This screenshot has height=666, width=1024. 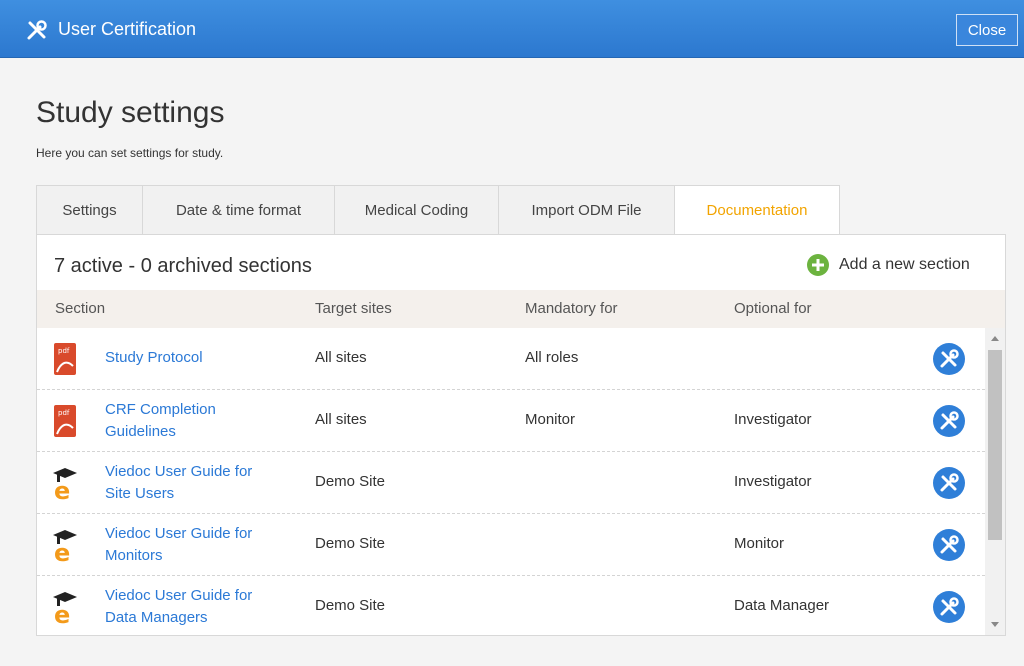 What do you see at coordinates (130, 153) in the screenshot?
I see `page-subtitle: Here you can set settings for study.` at bounding box center [130, 153].